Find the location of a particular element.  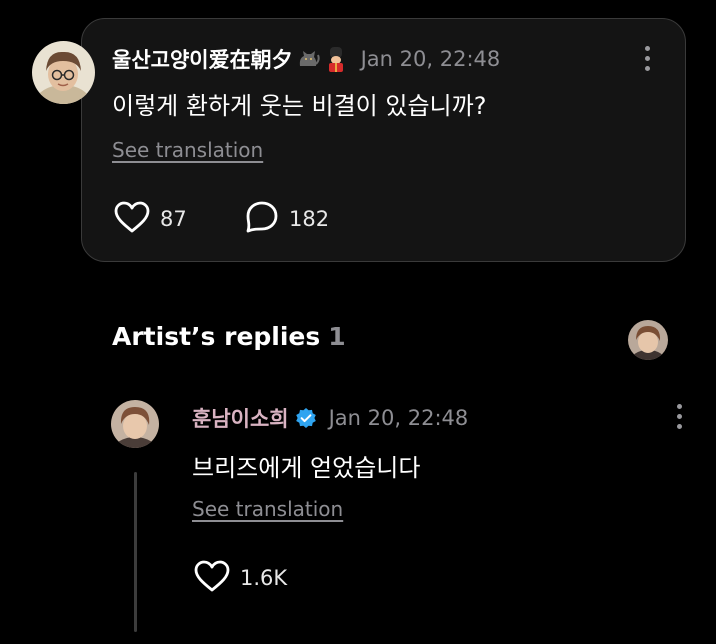

post-comment-button: 182 is located at coordinates (286, 219).